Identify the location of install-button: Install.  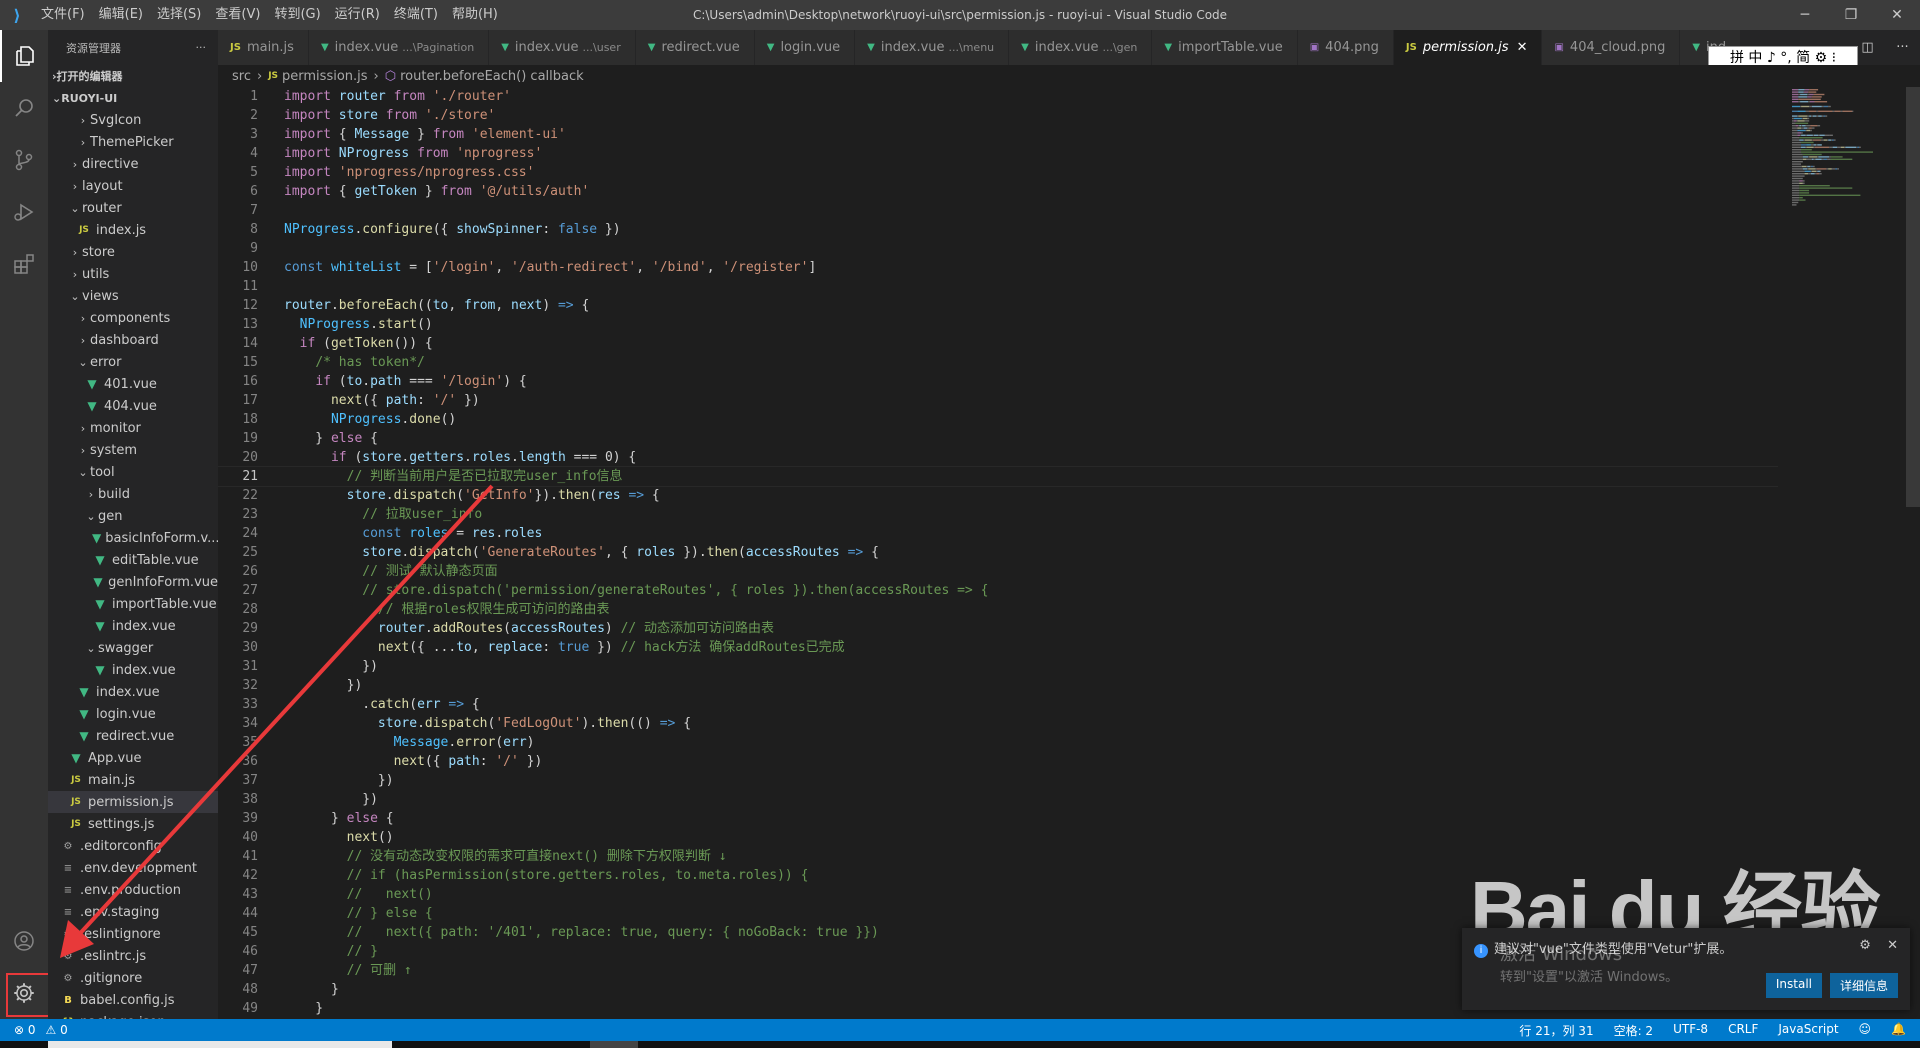
(1793, 985).